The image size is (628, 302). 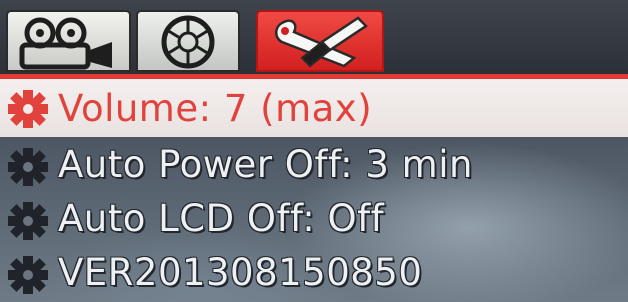 I want to click on menu-item-label: Auto LCD Off: Off, so click(x=221, y=218).